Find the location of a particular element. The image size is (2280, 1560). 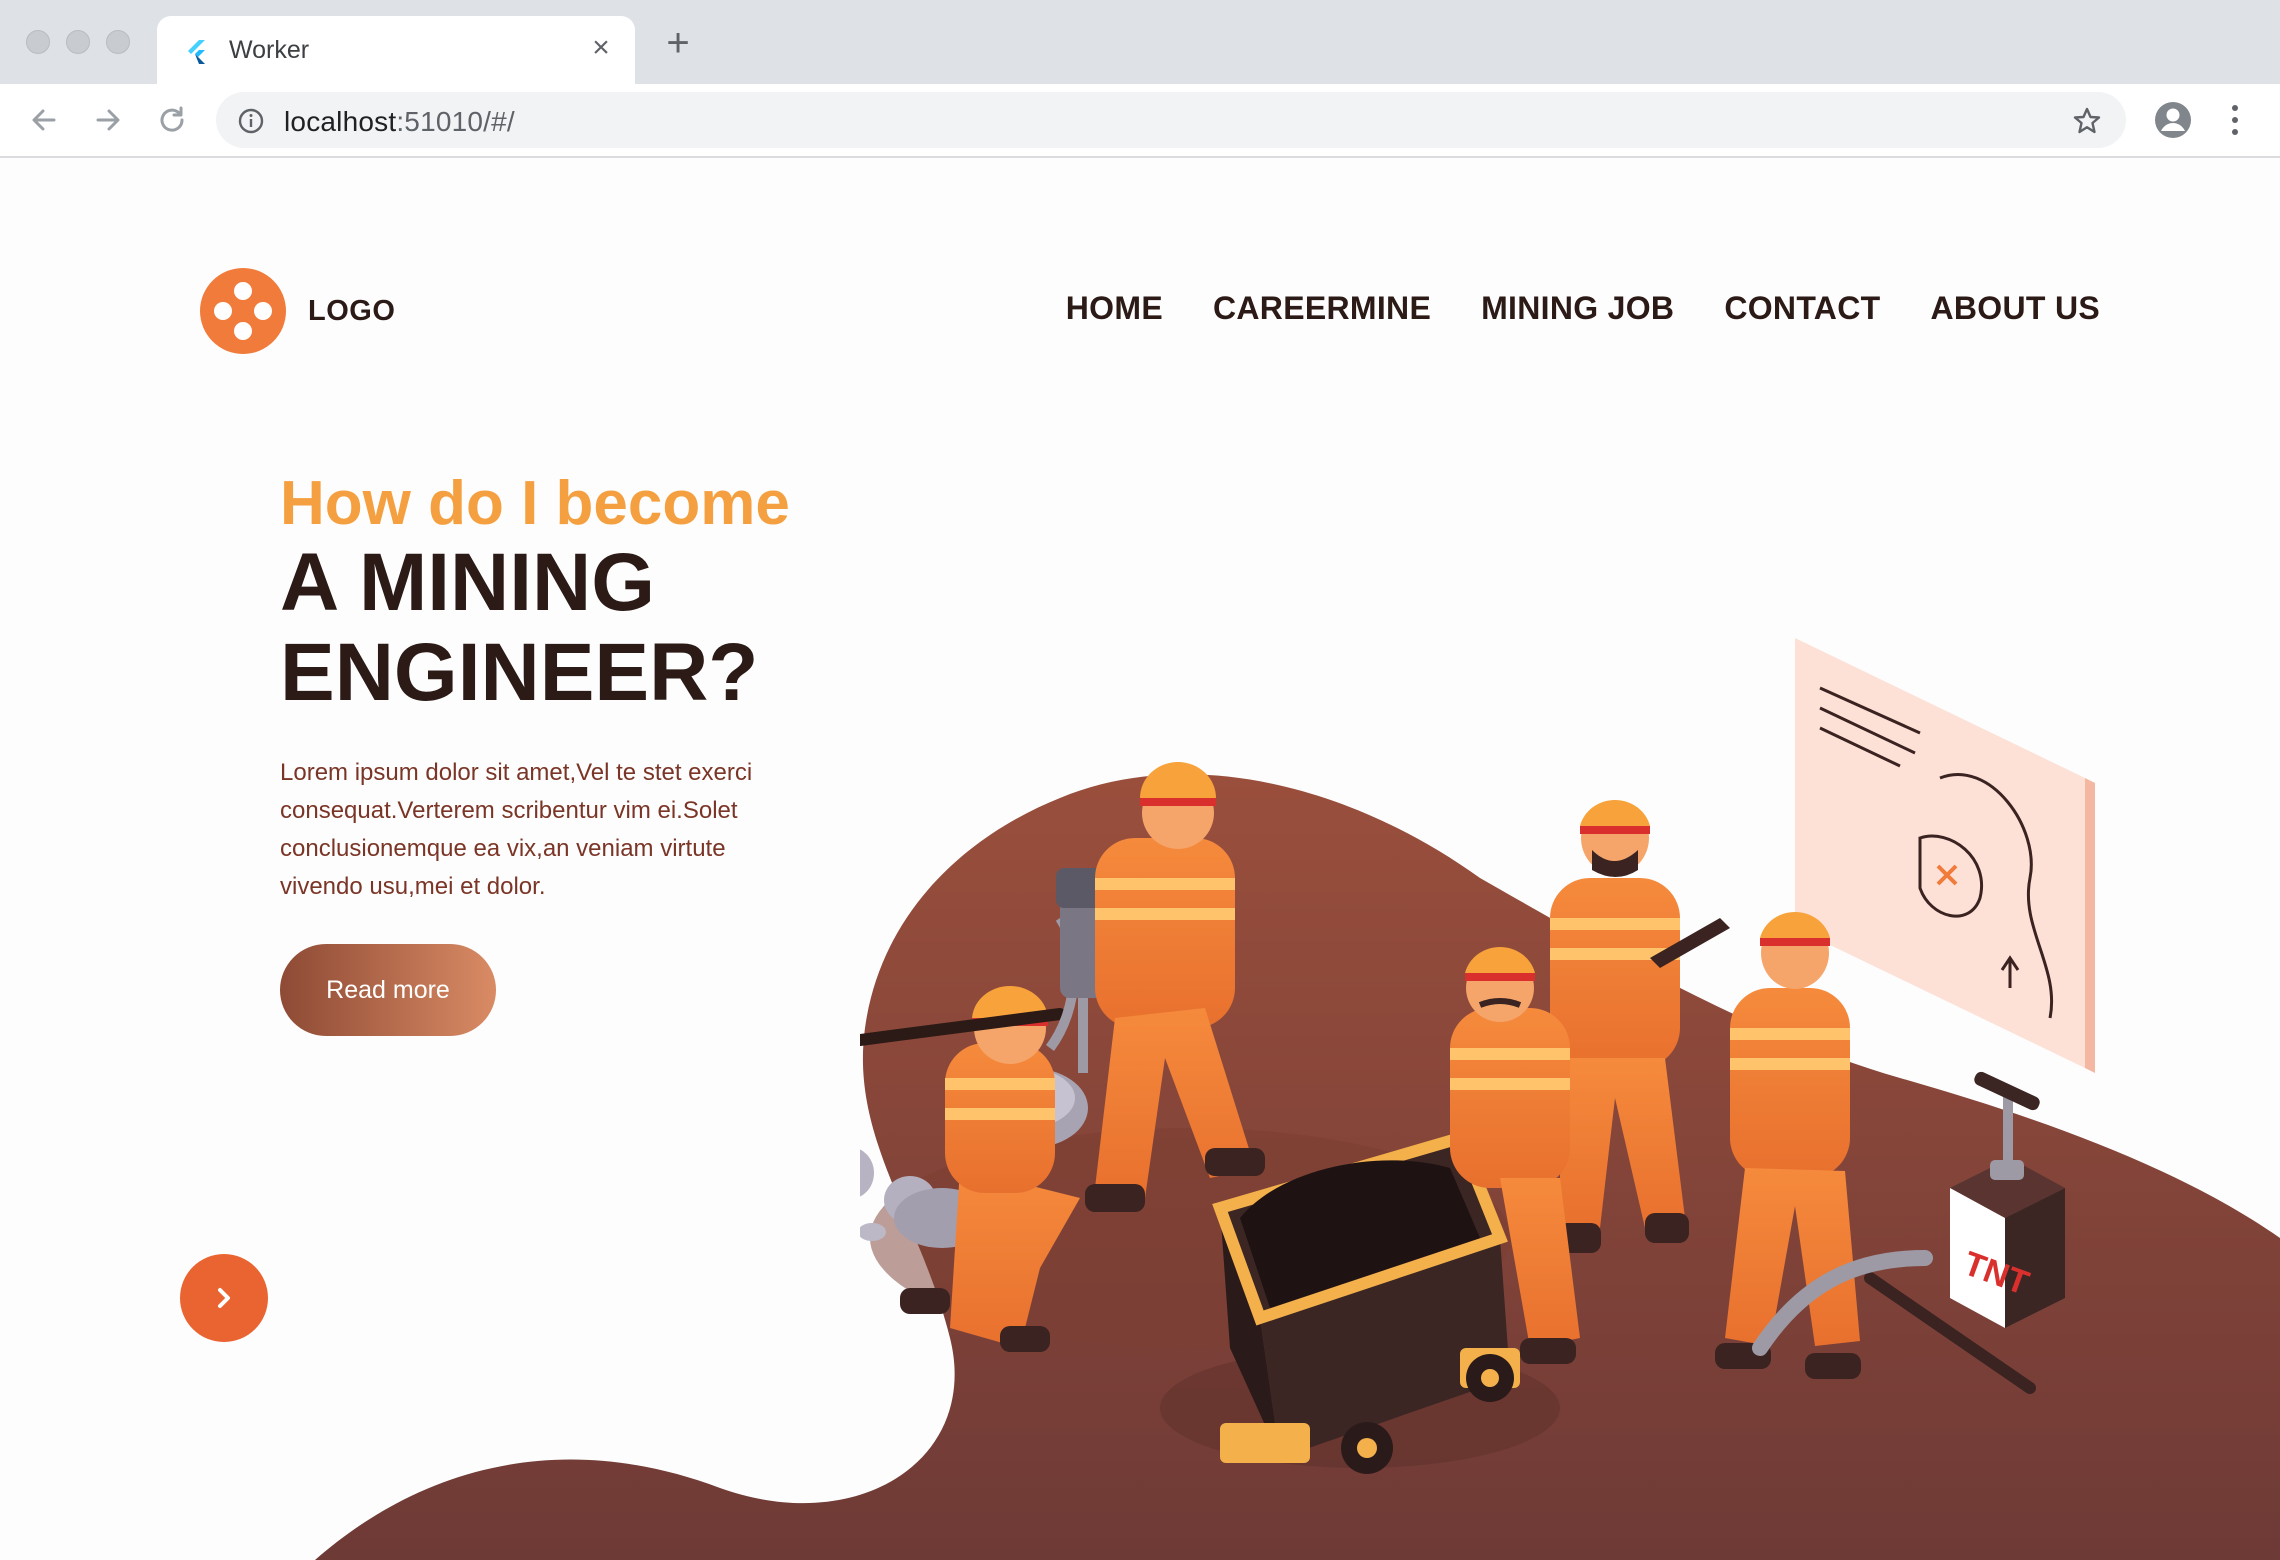

tnt-detonator: TNT is located at coordinates (2007, 1199).